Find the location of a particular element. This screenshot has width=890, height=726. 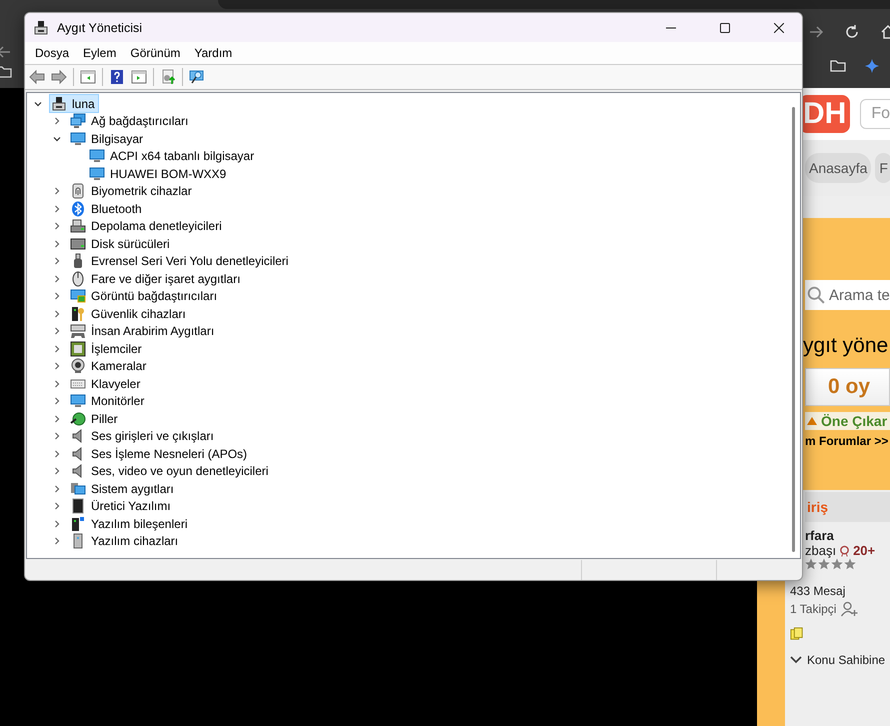

tree-item: Disk sürücüleri is located at coordinates (121, 244).